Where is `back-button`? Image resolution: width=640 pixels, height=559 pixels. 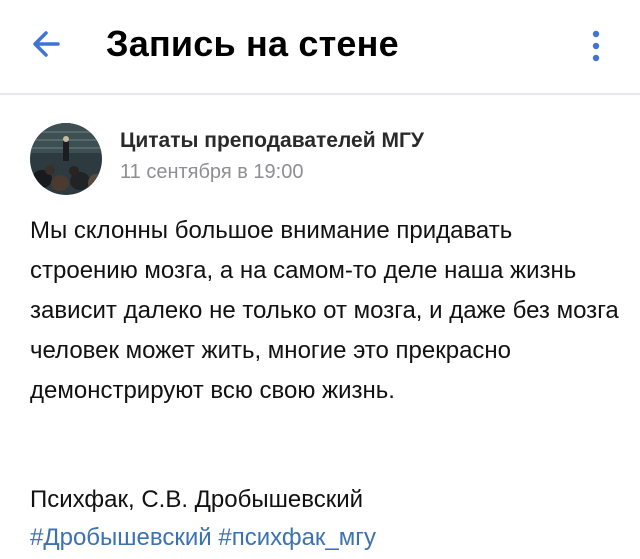 back-button is located at coordinates (48, 44).